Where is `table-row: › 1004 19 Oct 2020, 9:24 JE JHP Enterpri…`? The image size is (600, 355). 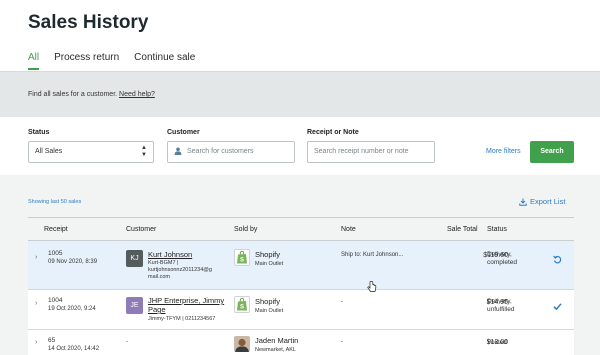
table-row: › 1004 19 Oct 2020, 9:24 JE JHP Enterpri… is located at coordinates (301, 310).